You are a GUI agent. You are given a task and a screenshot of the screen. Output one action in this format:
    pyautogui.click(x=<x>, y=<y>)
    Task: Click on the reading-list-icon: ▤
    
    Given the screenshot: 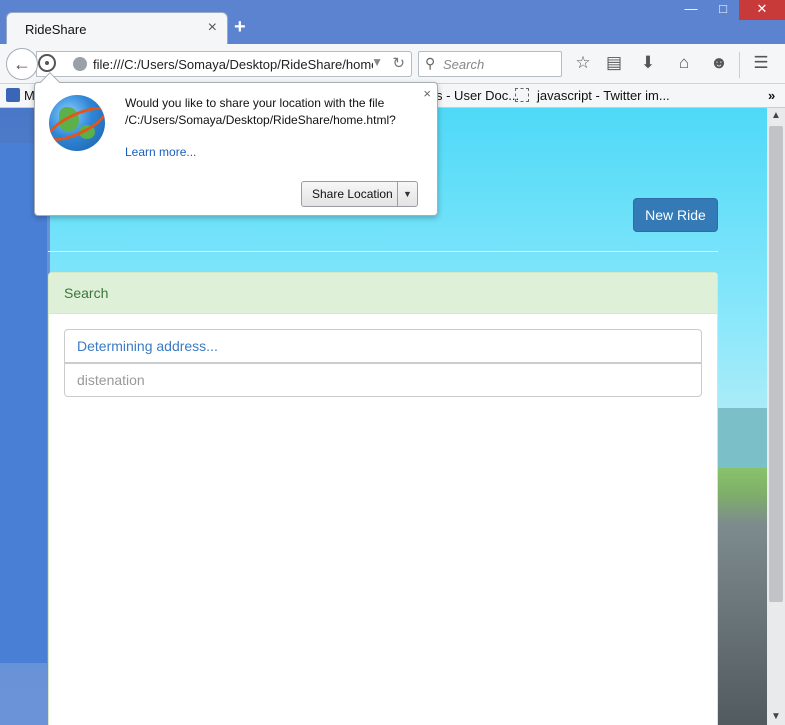 What is the action you would take?
    pyautogui.click(x=614, y=64)
    